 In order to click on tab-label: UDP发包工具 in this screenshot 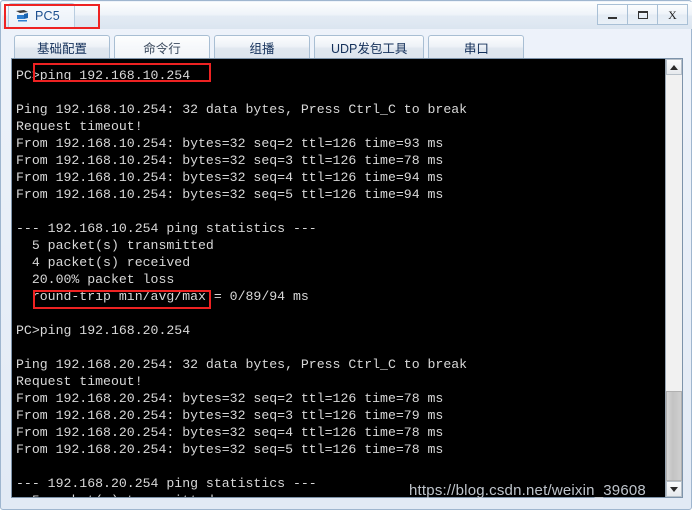, I will do `click(369, 49)`.